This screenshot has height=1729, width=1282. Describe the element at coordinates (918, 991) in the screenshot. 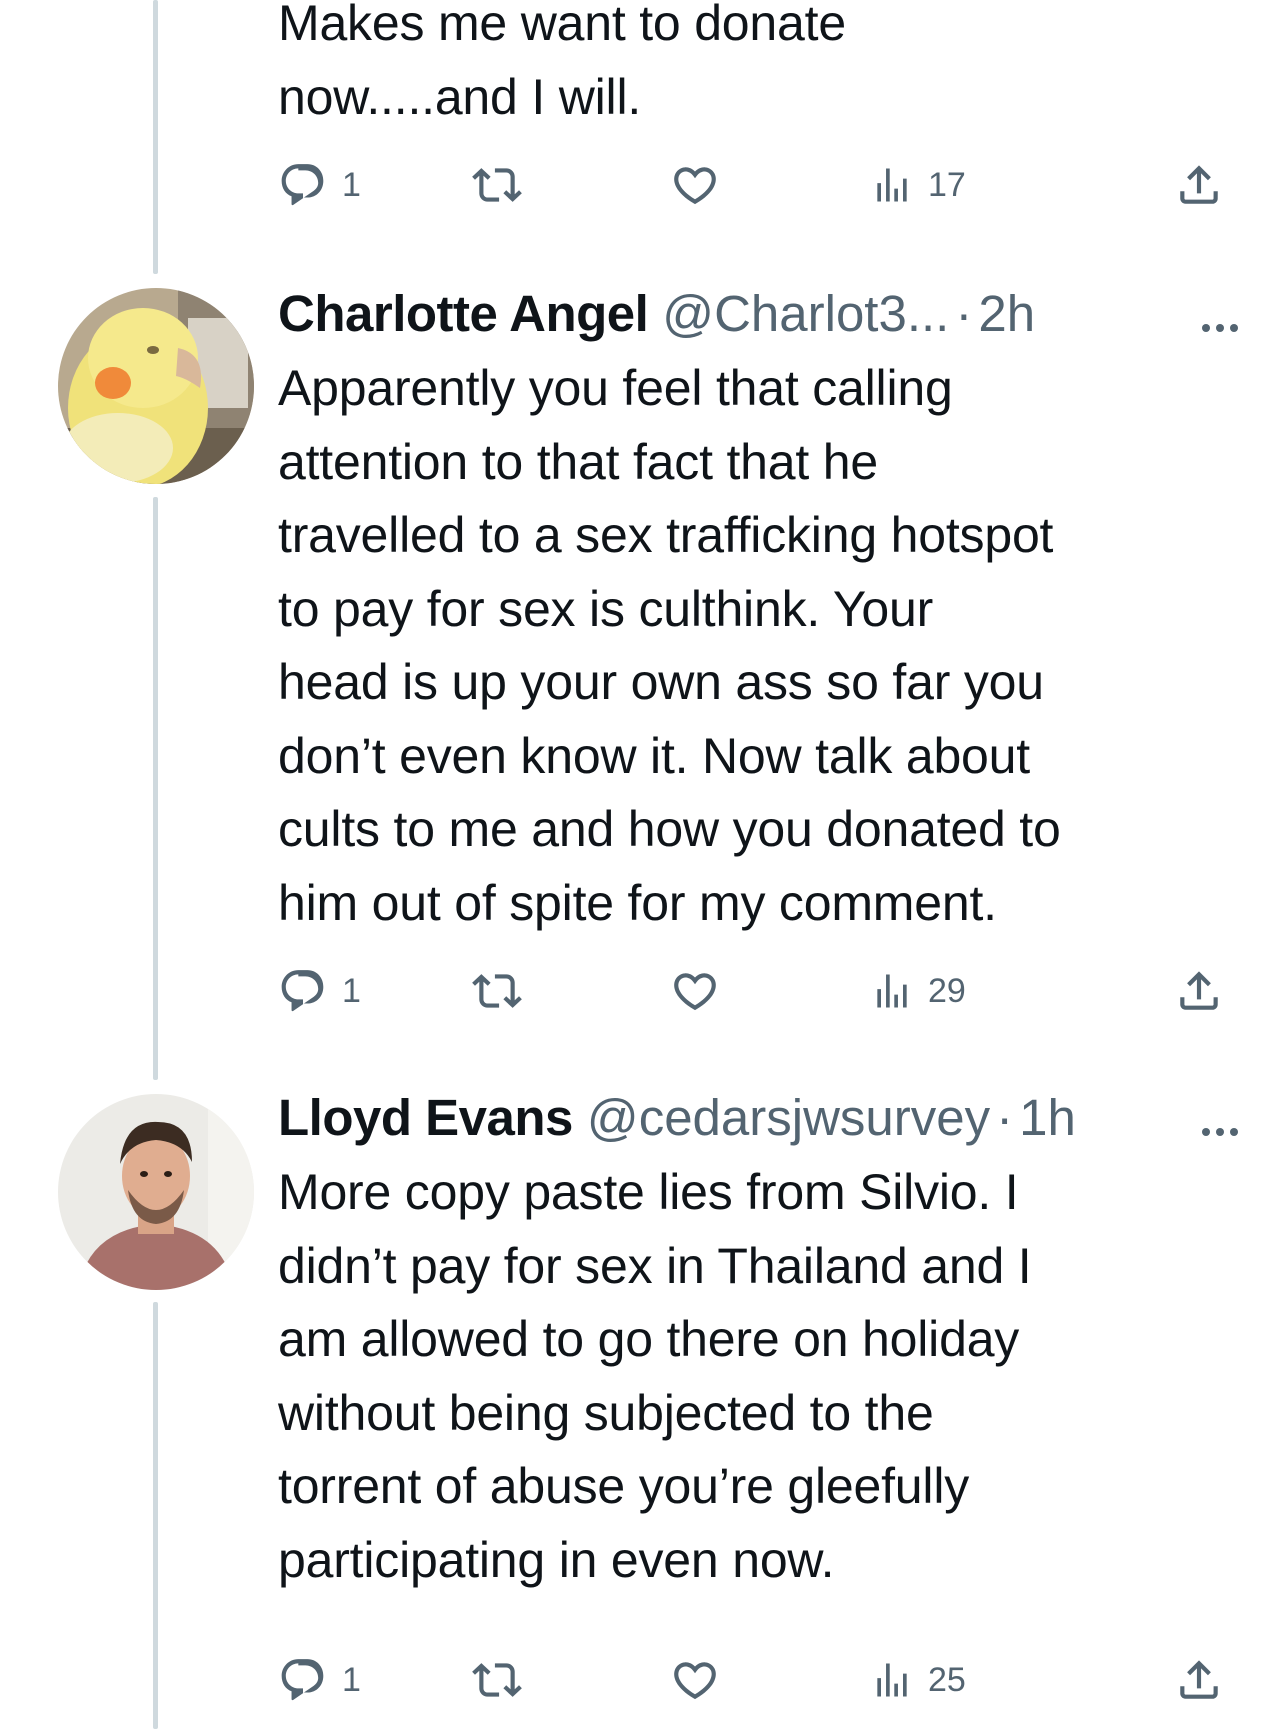

I see `views-button: 29` at that location.